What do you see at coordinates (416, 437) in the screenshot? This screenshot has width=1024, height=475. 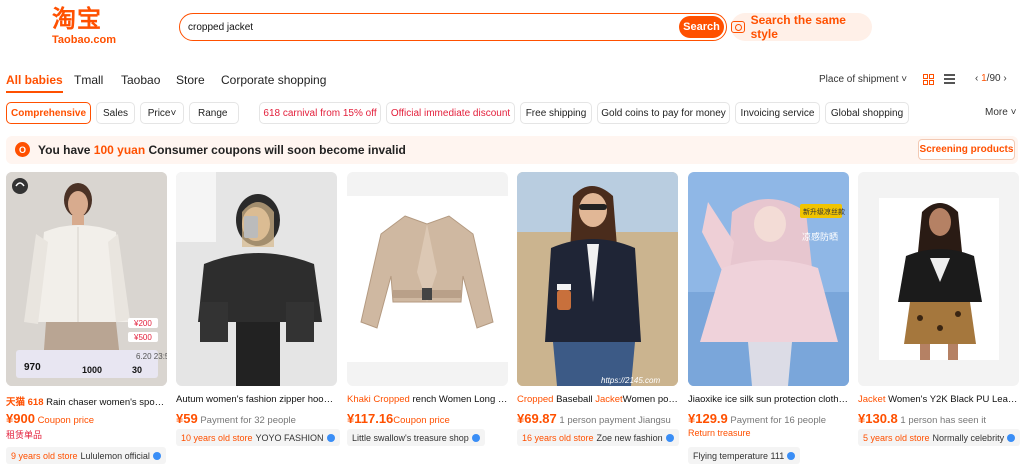 I see `store-badge: Little swallow's treasure shop` at bounding box center [416, 437].